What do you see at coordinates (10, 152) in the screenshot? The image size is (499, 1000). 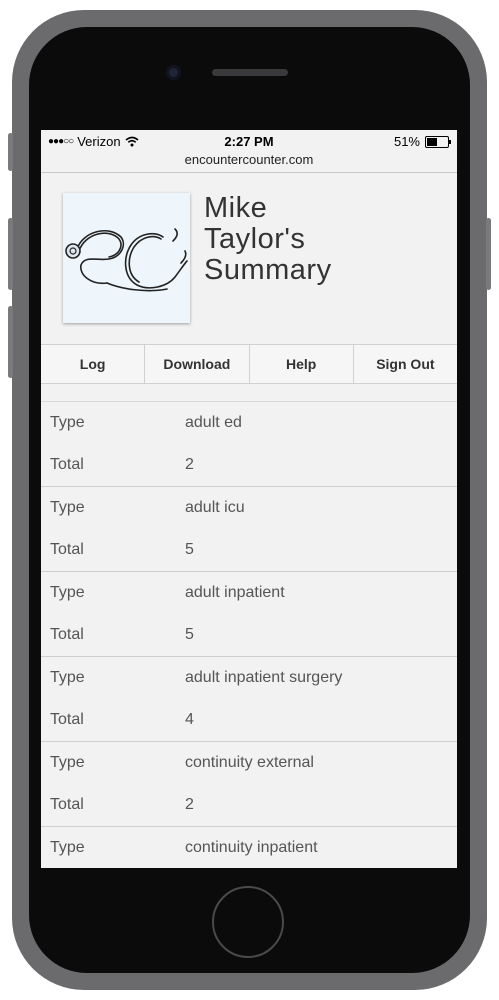 I see `mute-switch` at bounding box center [10, 152].